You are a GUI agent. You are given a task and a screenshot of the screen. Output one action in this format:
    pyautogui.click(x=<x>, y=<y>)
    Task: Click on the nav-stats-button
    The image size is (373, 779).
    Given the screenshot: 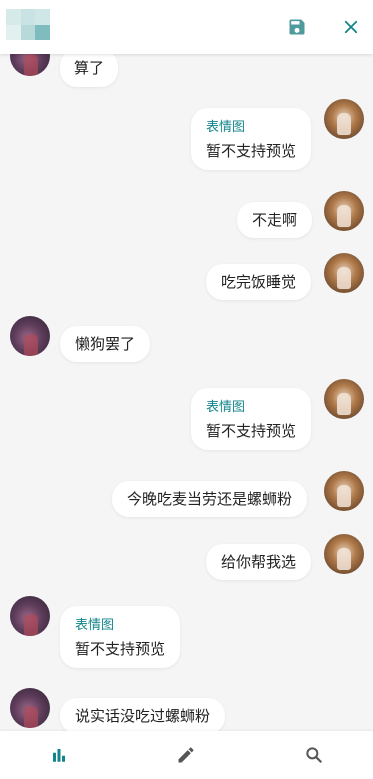 What is the action you would take?
    pyautogui.click(x=59, y=755)
    